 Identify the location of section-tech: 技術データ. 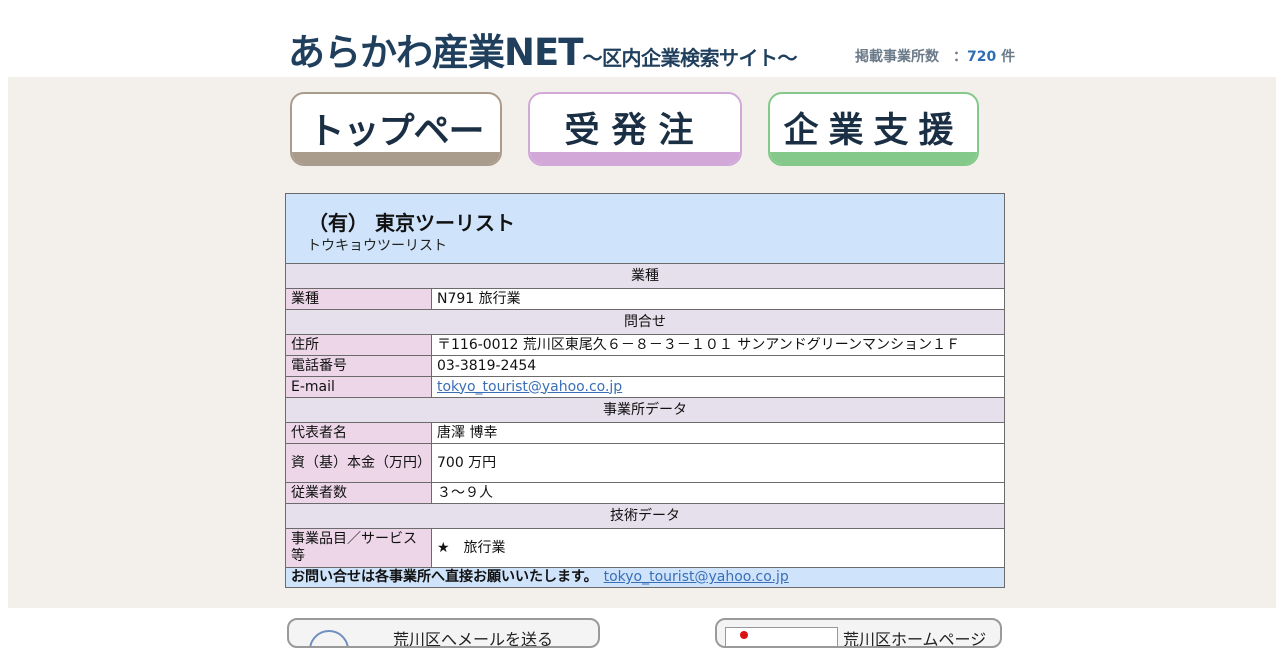
(645, 516).